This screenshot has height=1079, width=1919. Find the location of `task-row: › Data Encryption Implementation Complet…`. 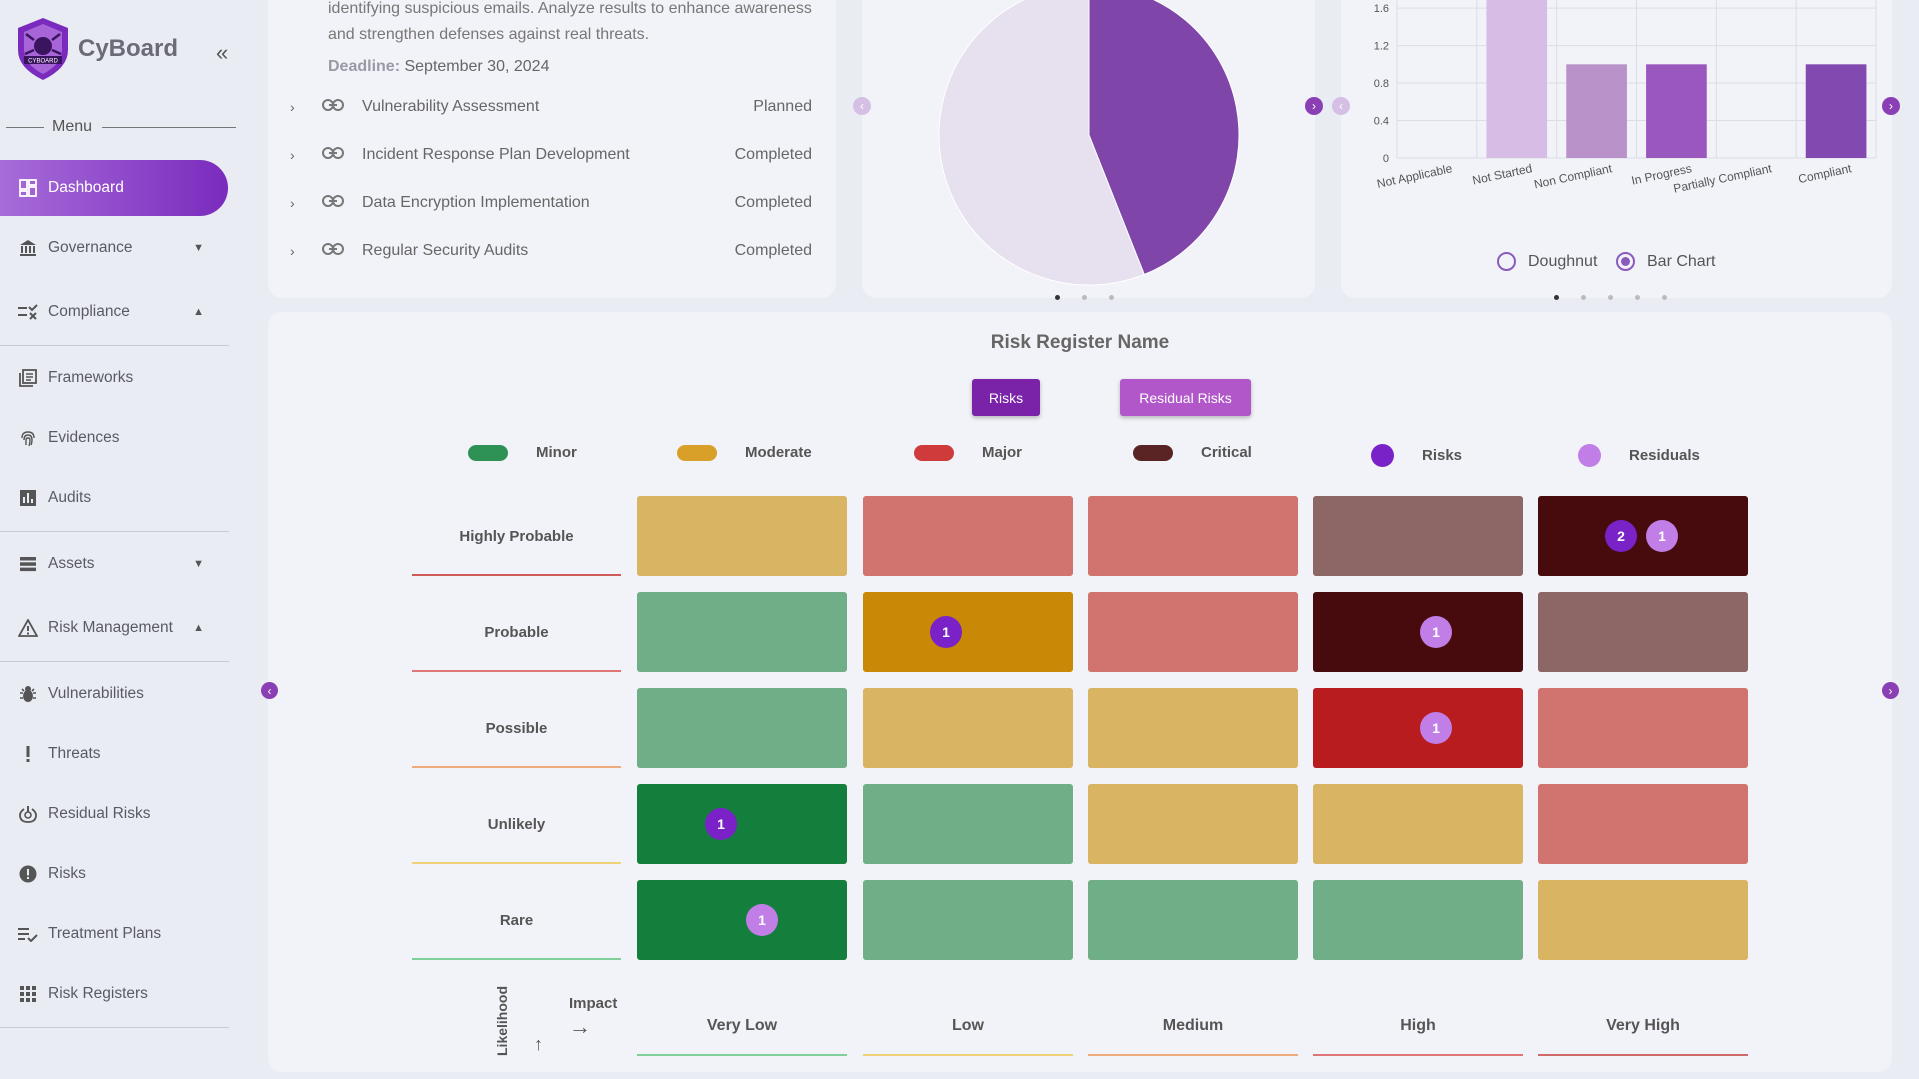

task-row: › Data Encryption Implementation Complet… is located at coordinates (551, 203).